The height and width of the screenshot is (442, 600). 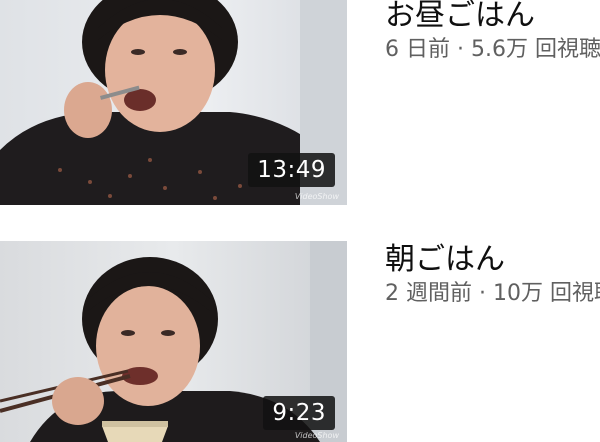 I want to click on video-duration-badge: 13:49, so click(x=291, y=170).